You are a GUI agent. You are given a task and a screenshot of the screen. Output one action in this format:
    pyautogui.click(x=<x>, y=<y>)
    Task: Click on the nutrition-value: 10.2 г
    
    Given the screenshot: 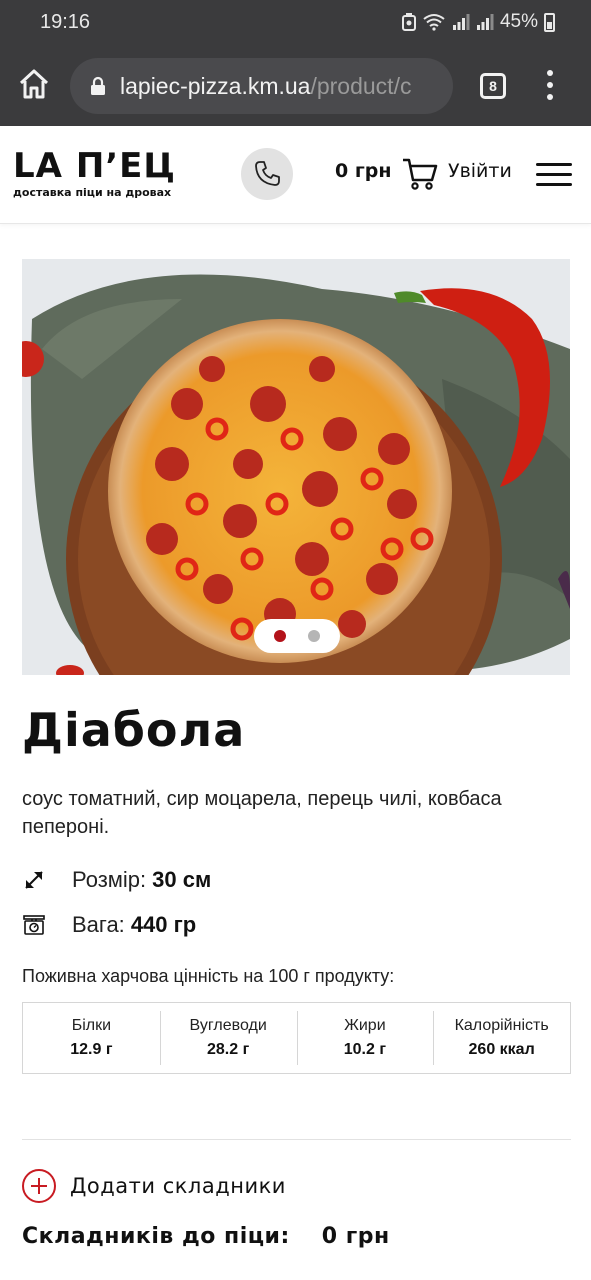 What is the action you would take?
    pyautogui.click(x=364, y=1049)
    